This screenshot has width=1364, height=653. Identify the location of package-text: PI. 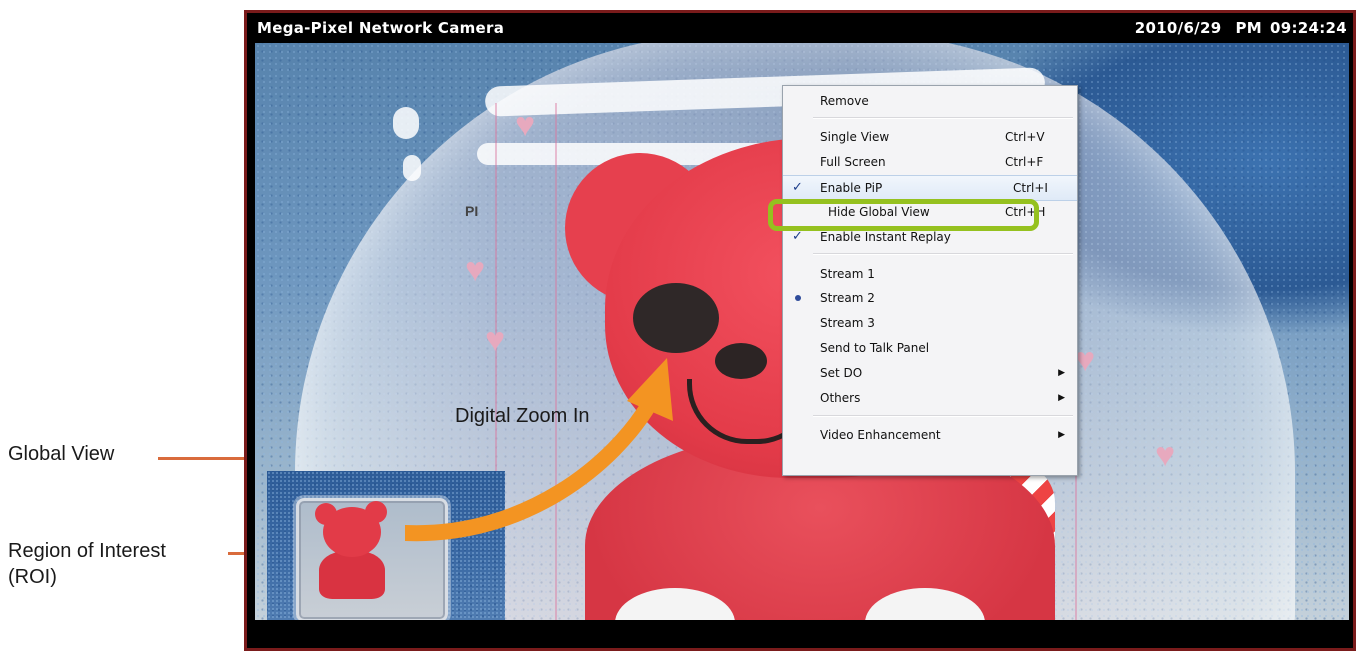
(472, 211).